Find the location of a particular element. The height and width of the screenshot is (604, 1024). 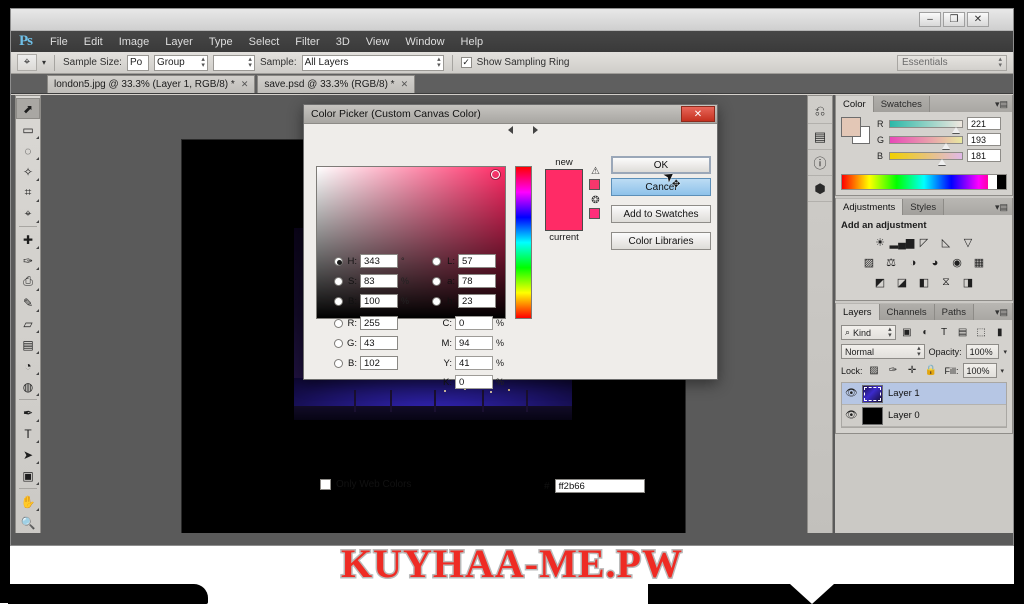

black-white-icon: ◑ is located at coordinates (913, 262).